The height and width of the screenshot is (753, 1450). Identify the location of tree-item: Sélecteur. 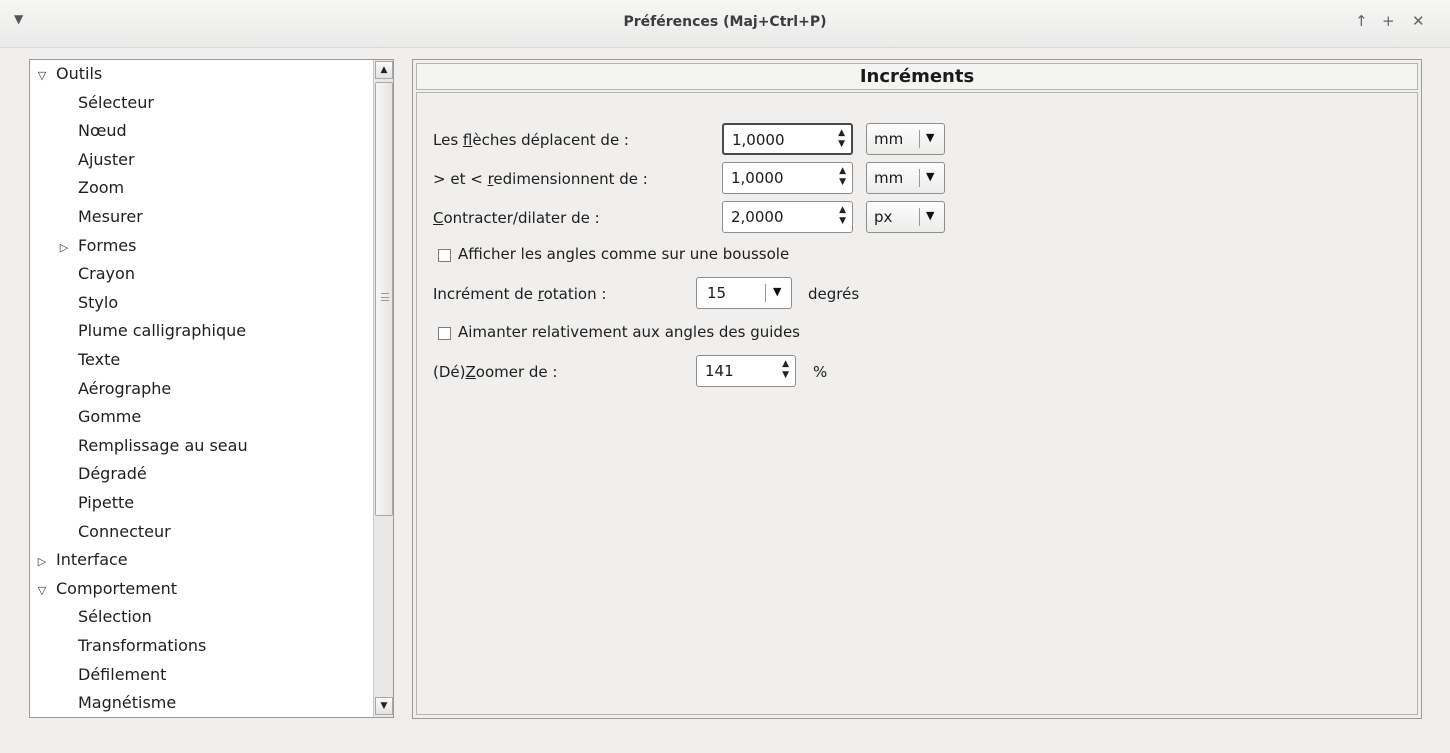
(105, 103).